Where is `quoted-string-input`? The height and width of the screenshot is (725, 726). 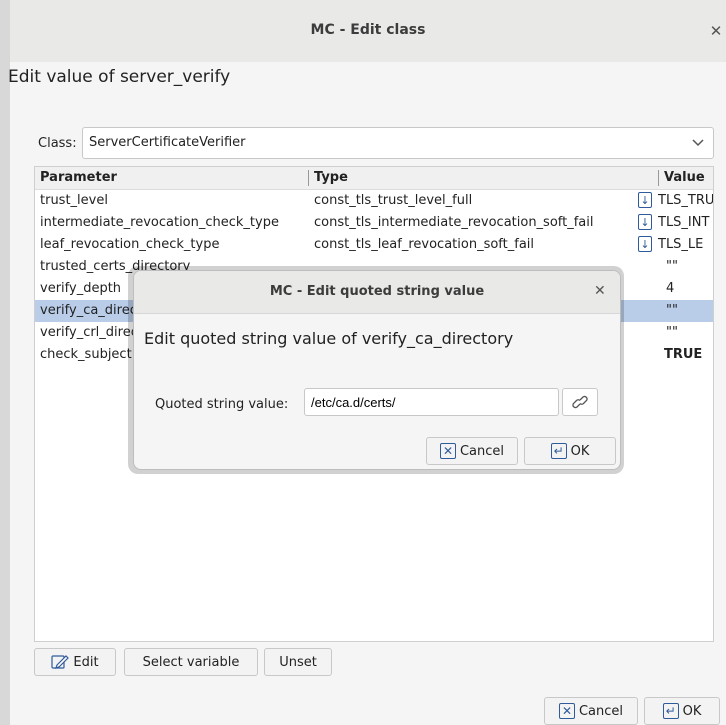 quoted-string-input is located at coordinates (431, 402).